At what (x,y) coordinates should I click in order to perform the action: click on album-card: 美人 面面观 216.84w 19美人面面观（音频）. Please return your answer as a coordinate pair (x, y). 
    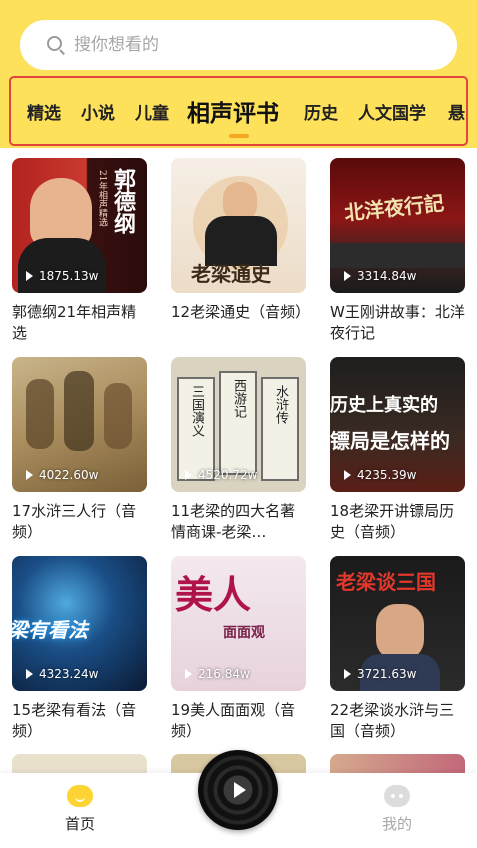
    Looking at the image, I should click on (238, 649).